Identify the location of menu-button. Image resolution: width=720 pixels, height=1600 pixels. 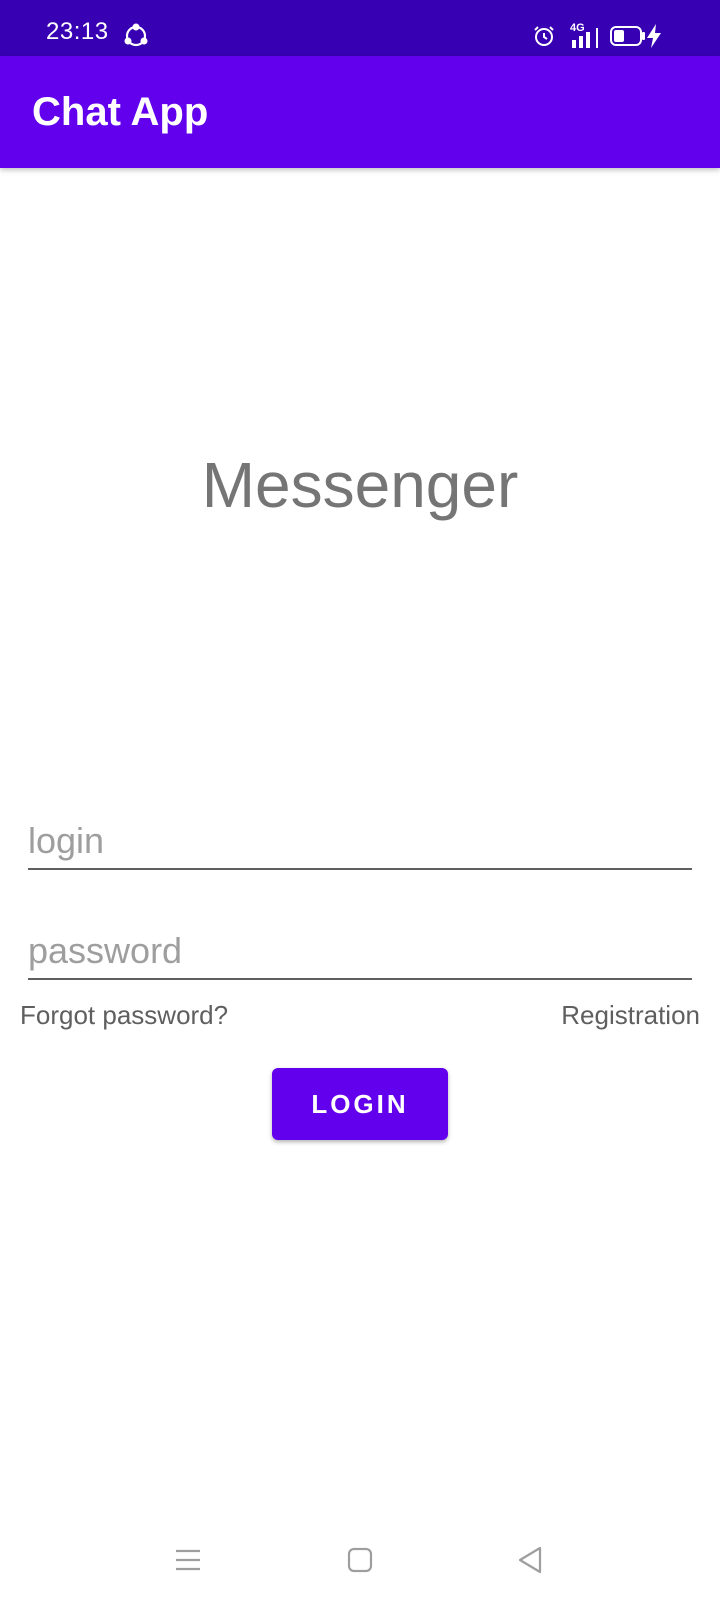
(188, 1560).